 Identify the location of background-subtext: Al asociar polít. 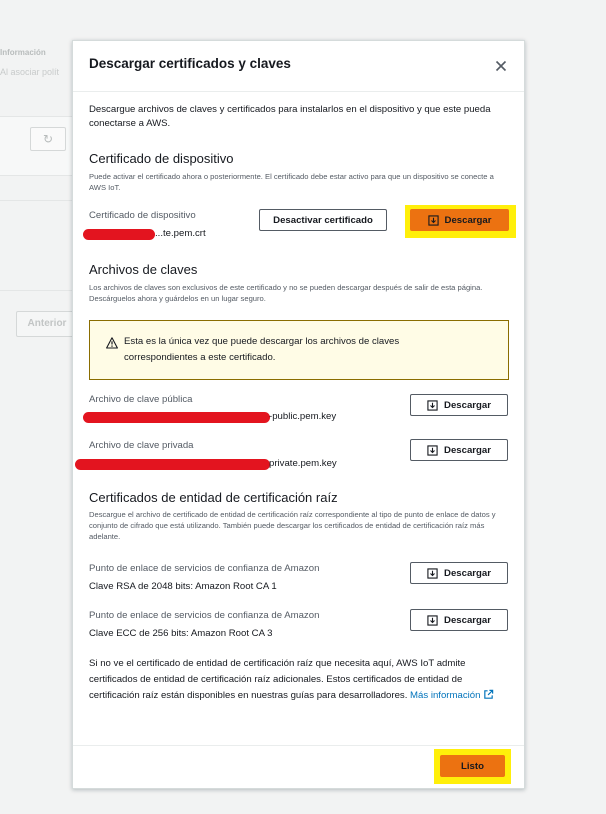
(30, 72).